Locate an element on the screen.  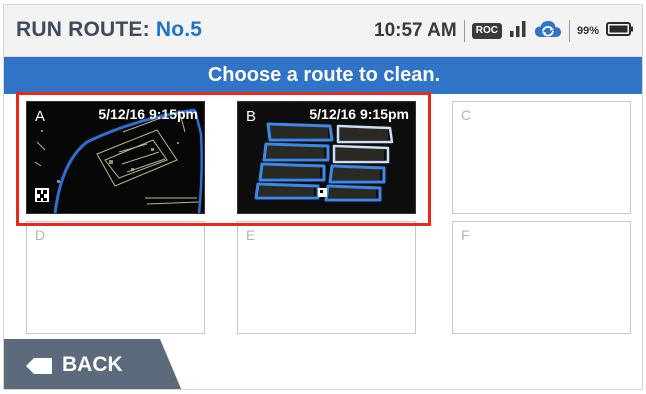
cloud-sync-icon is located at coordinates (548, 31).